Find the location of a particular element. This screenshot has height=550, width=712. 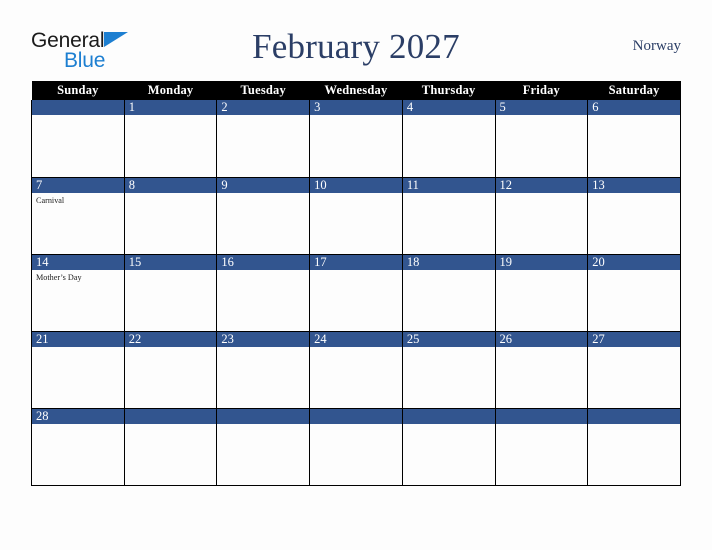

calendar-day-cell: 14 Mother’s Day is located at coordinates (78, 293).